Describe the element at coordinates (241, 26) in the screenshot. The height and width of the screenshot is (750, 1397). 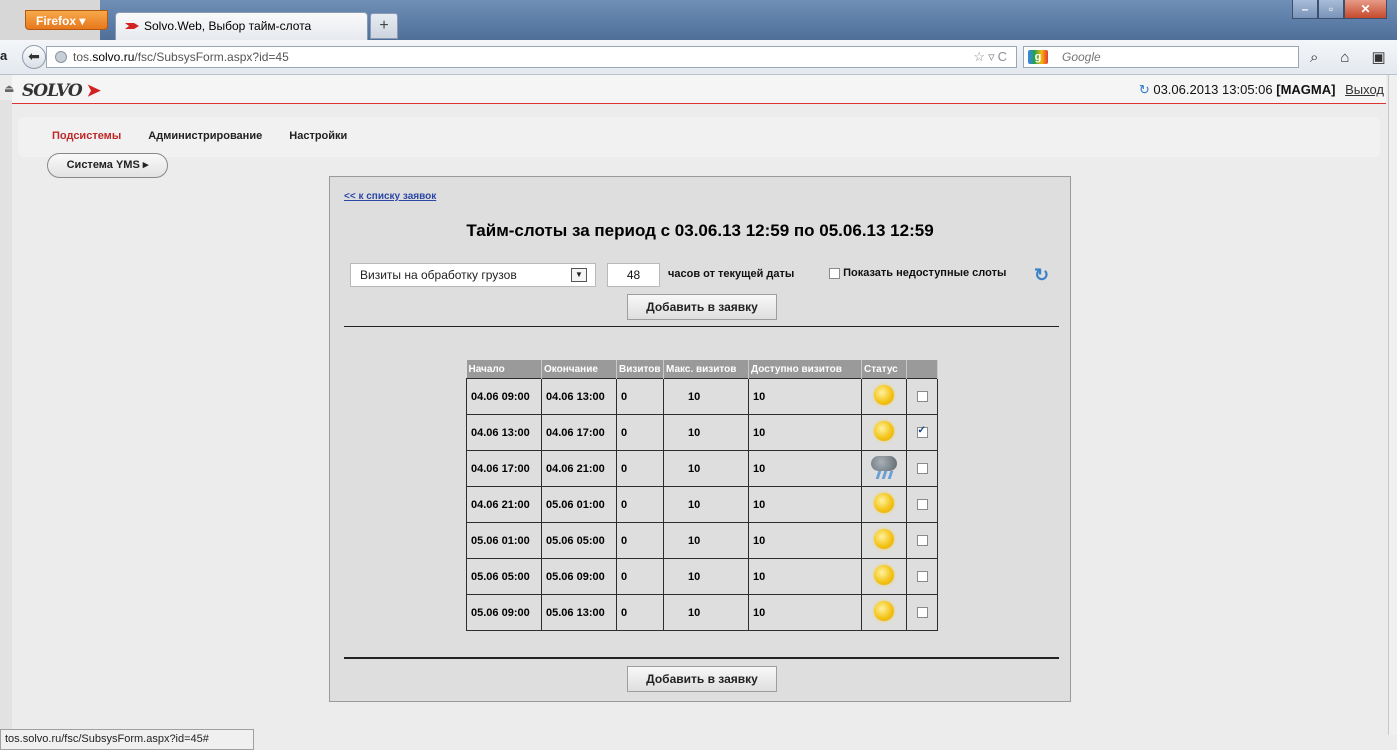
I see `browser-tab: Solvo.Web, Выбор тайм-слота` at that location.